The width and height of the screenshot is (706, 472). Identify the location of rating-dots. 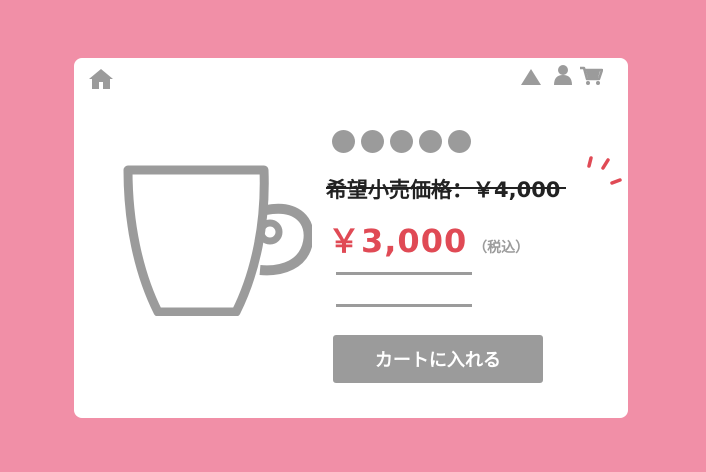
(401, 141).